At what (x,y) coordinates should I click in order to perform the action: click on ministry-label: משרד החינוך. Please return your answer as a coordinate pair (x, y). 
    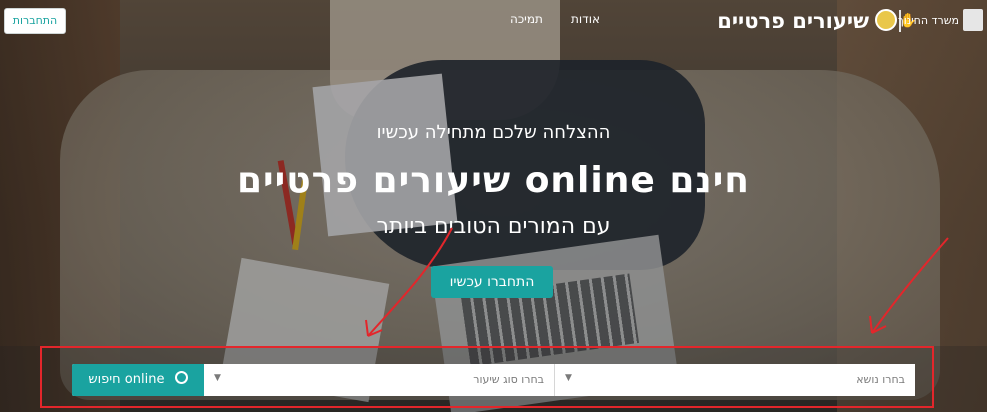
    Looking at the image, I should click on (928, 20).